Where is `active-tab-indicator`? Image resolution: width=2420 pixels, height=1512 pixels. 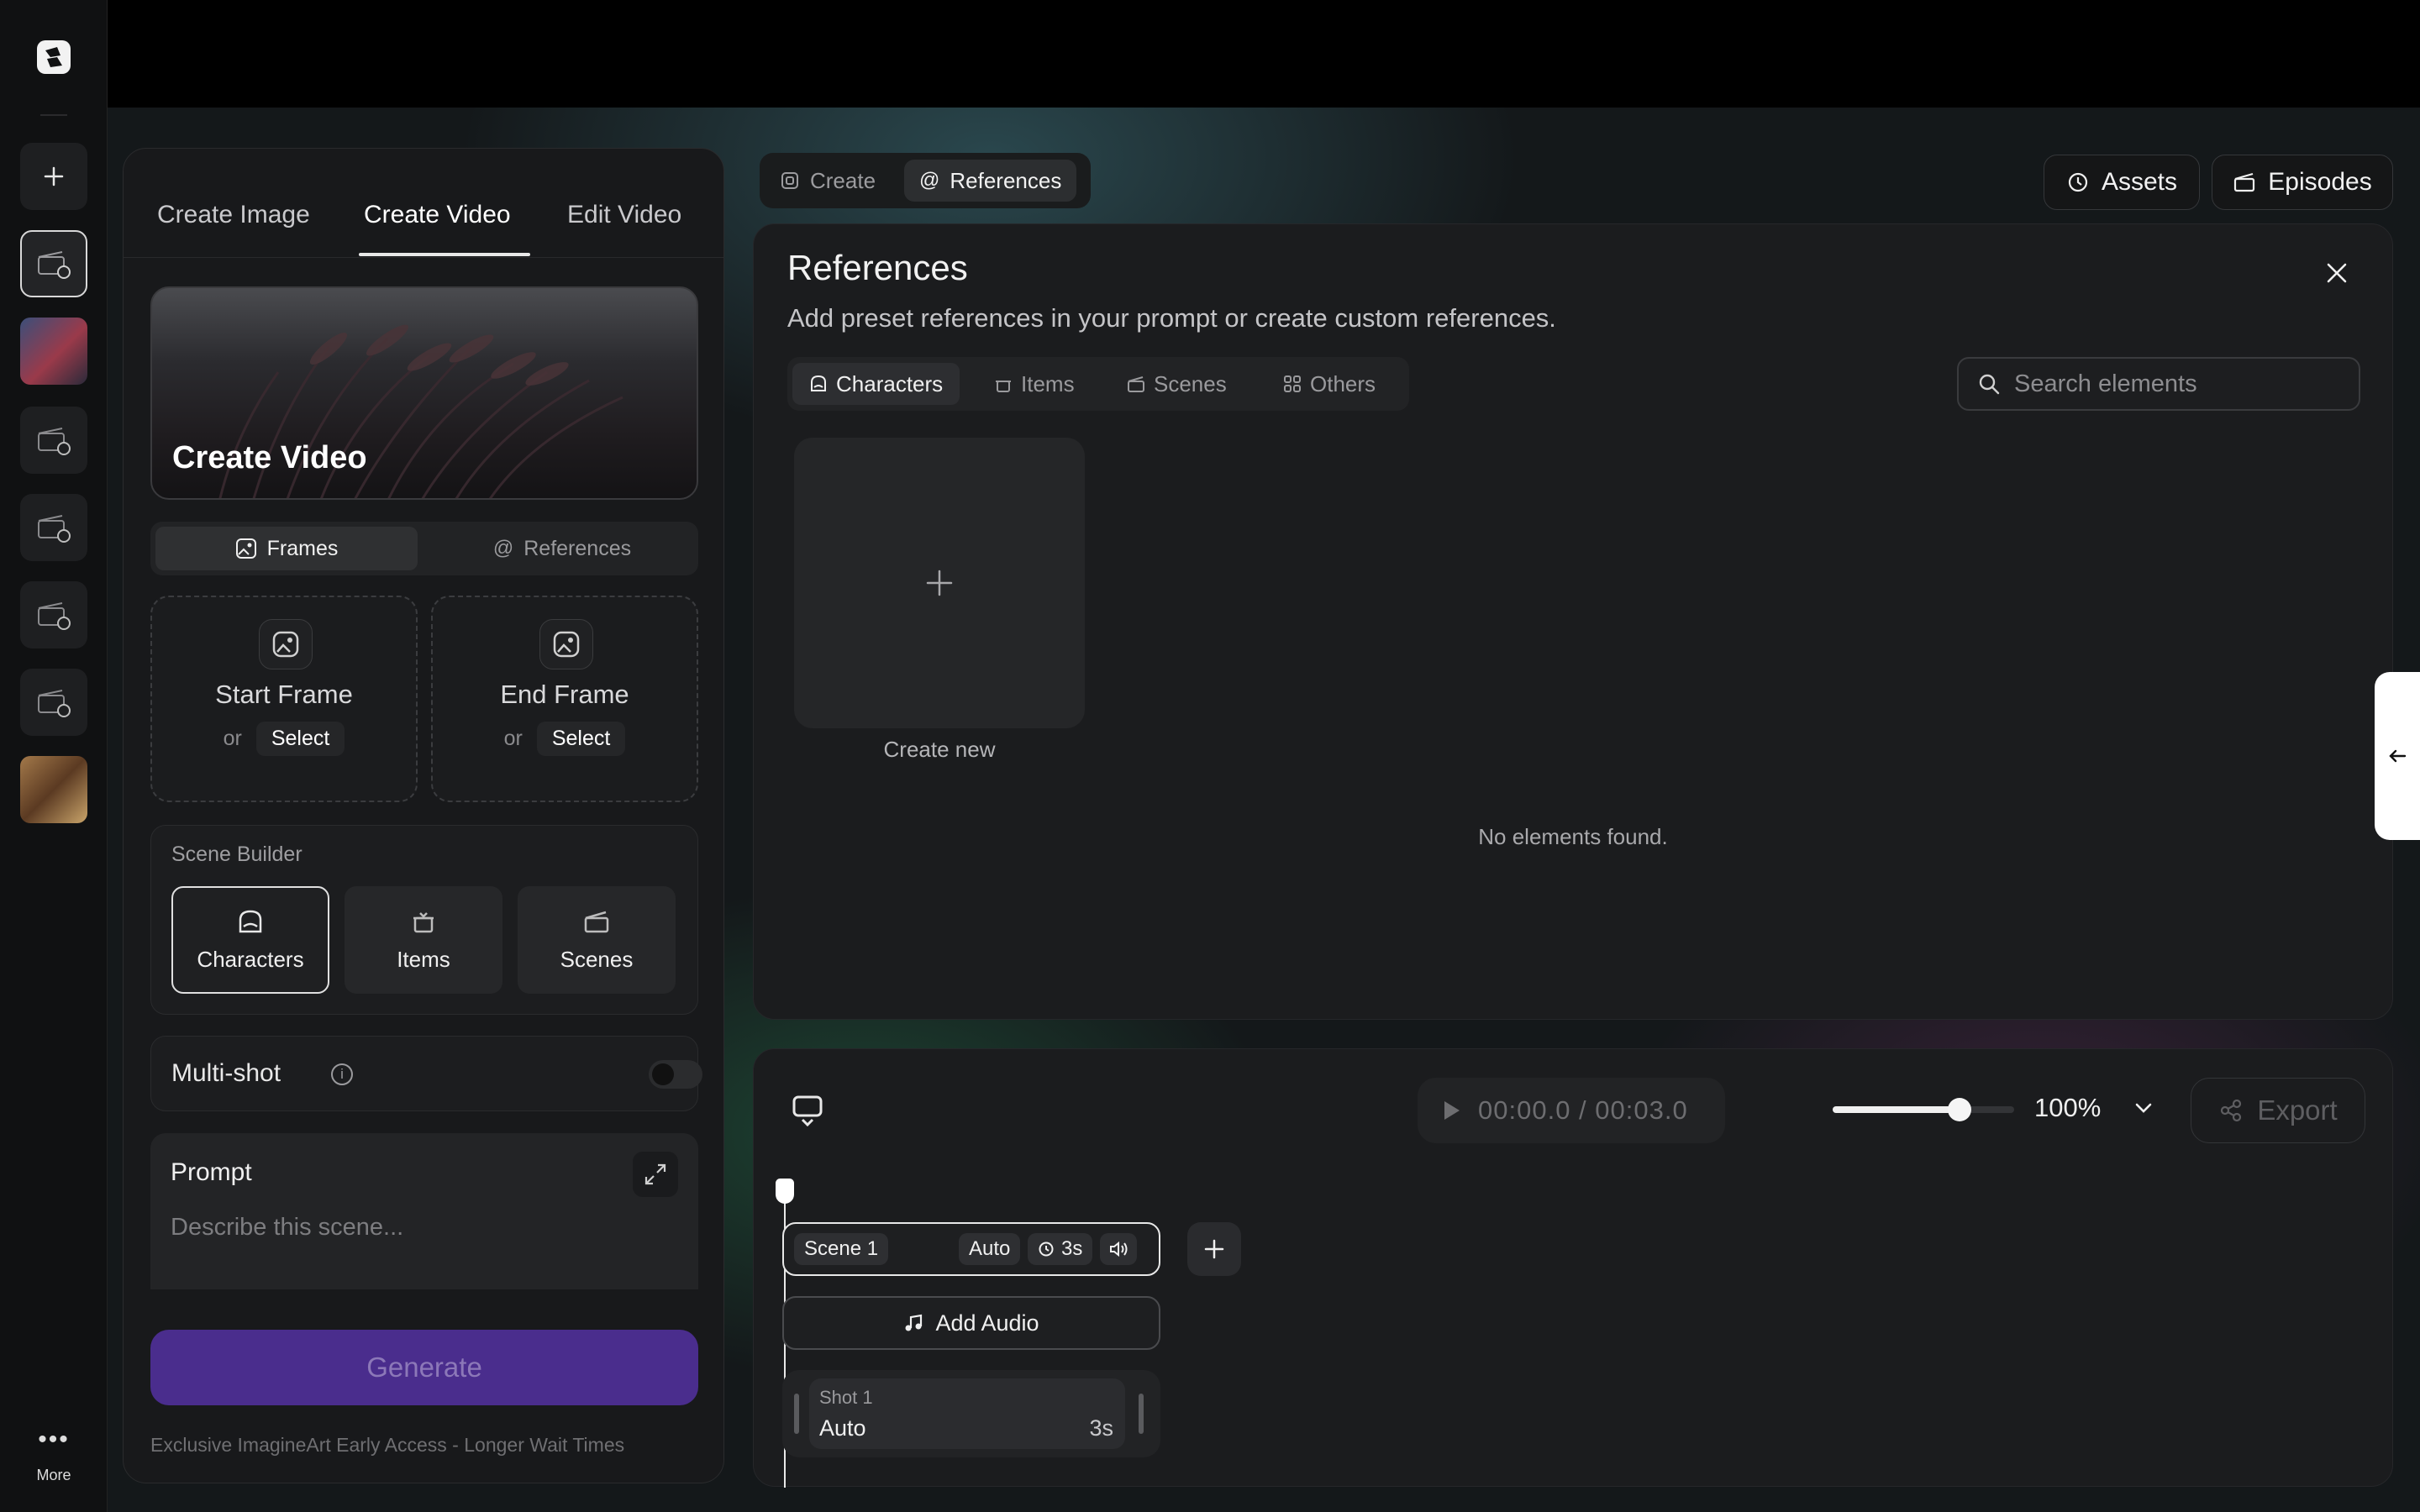 active-tab-indicator is located at coordinates (445, 254).